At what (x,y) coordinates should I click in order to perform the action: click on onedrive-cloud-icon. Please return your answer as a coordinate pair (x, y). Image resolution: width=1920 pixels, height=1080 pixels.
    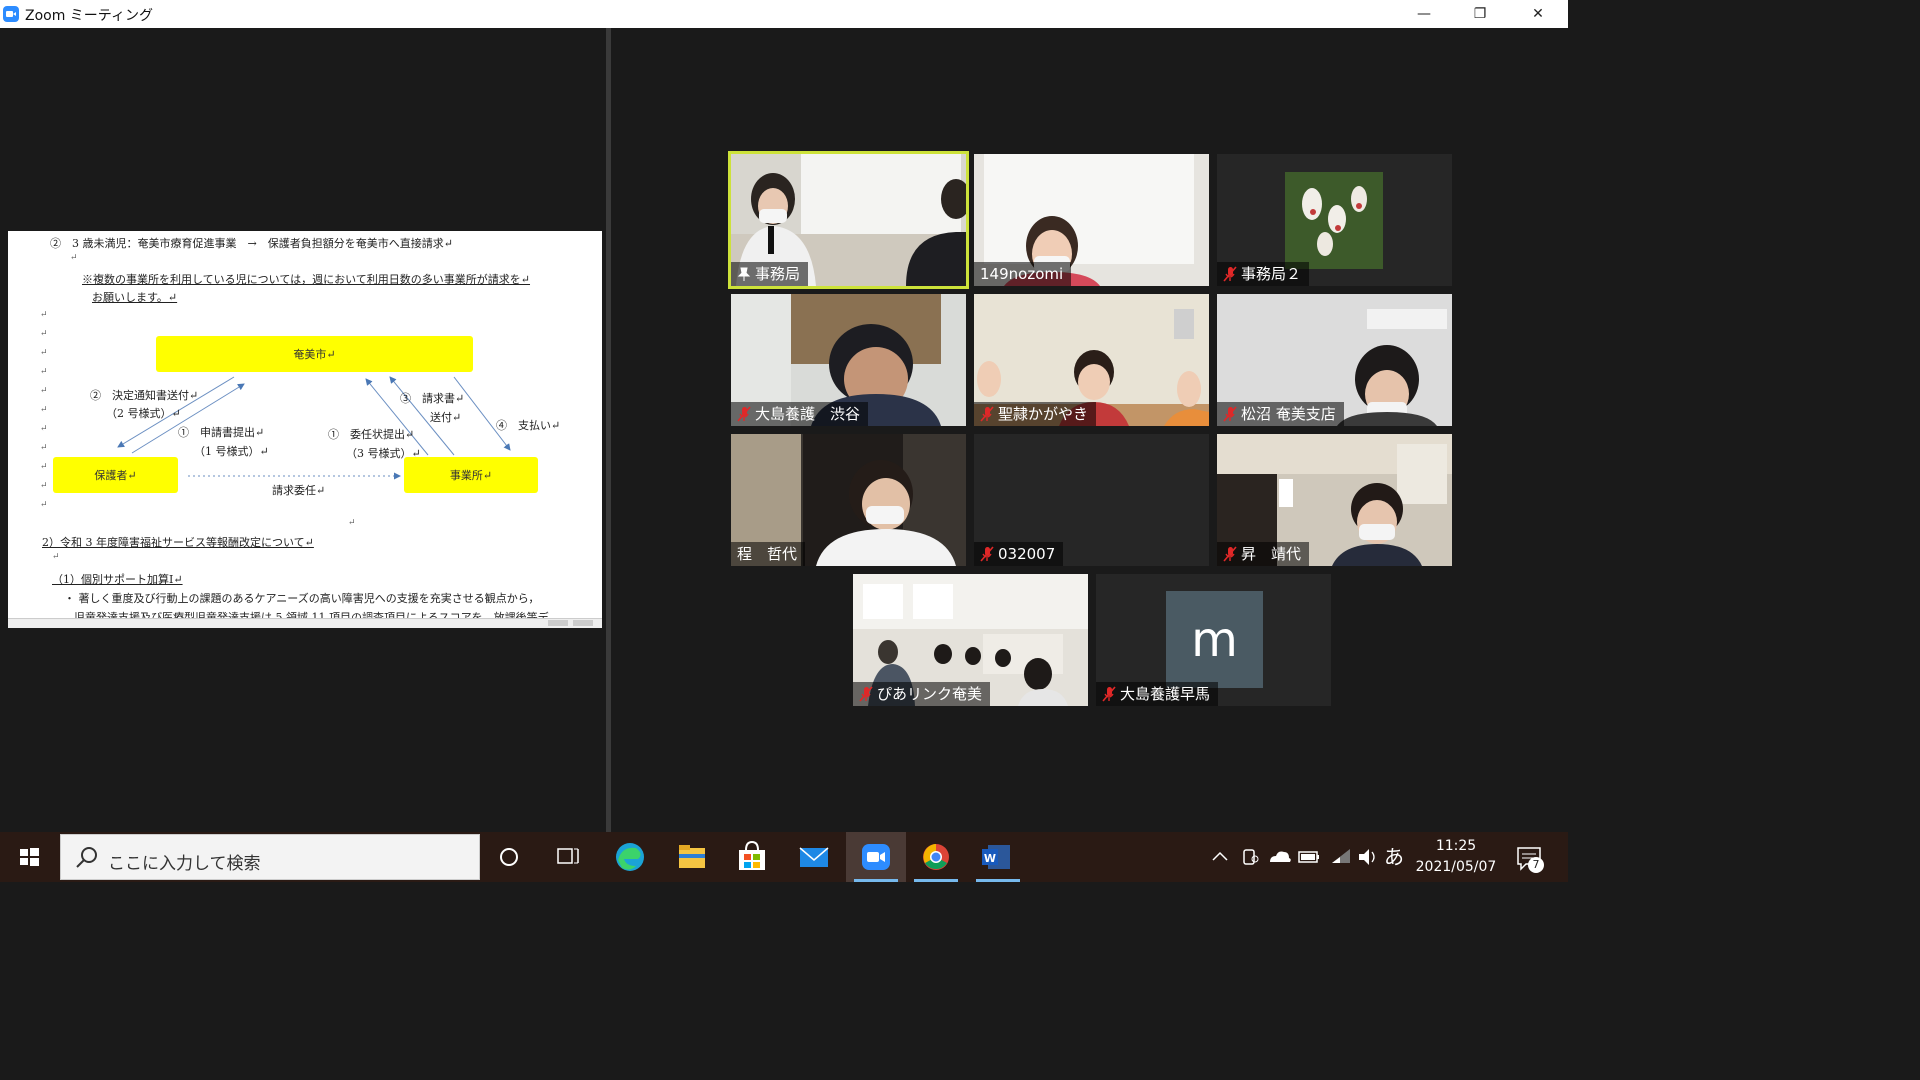
    Looking at the image, I should click on (1280, 856).